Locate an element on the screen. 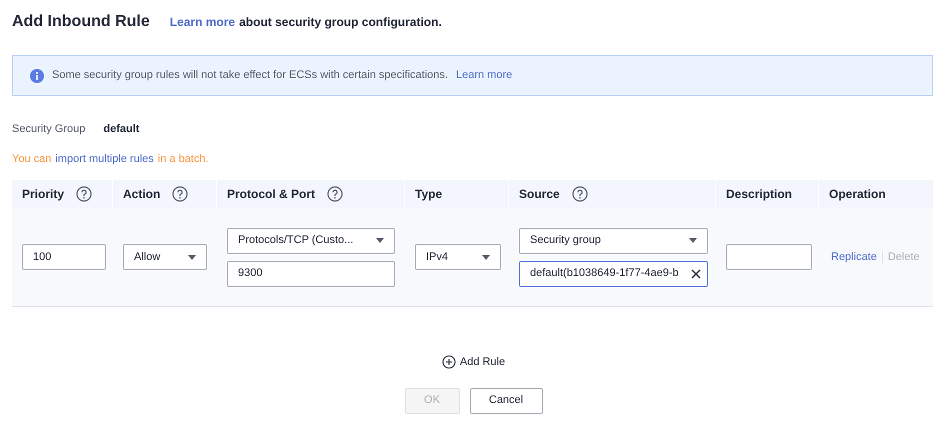  description-field is located at coordinates (769, 257).